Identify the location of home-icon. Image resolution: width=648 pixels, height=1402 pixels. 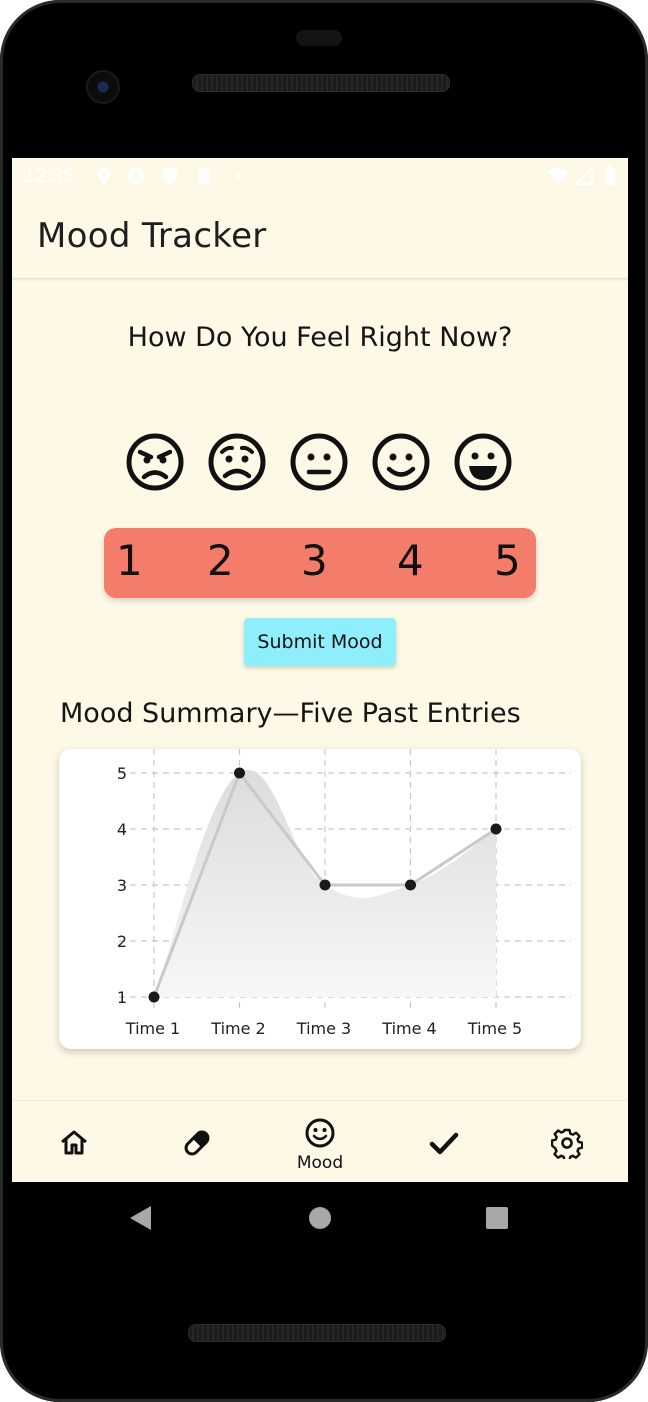
(74, 1142).